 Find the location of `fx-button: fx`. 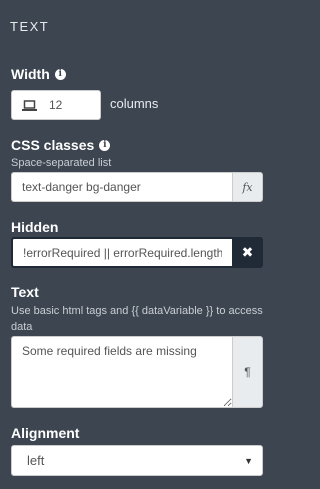

fx-button: fx is located at coordinates (247, 187).